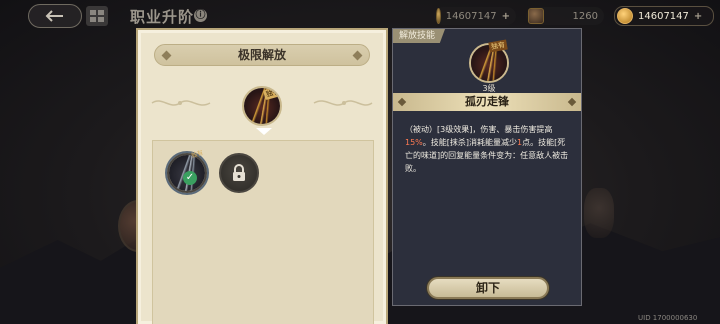  What do you see at coordinates (599, 213) in the screenshot?
I see `background-character-right` at bounding box center [599, 213].